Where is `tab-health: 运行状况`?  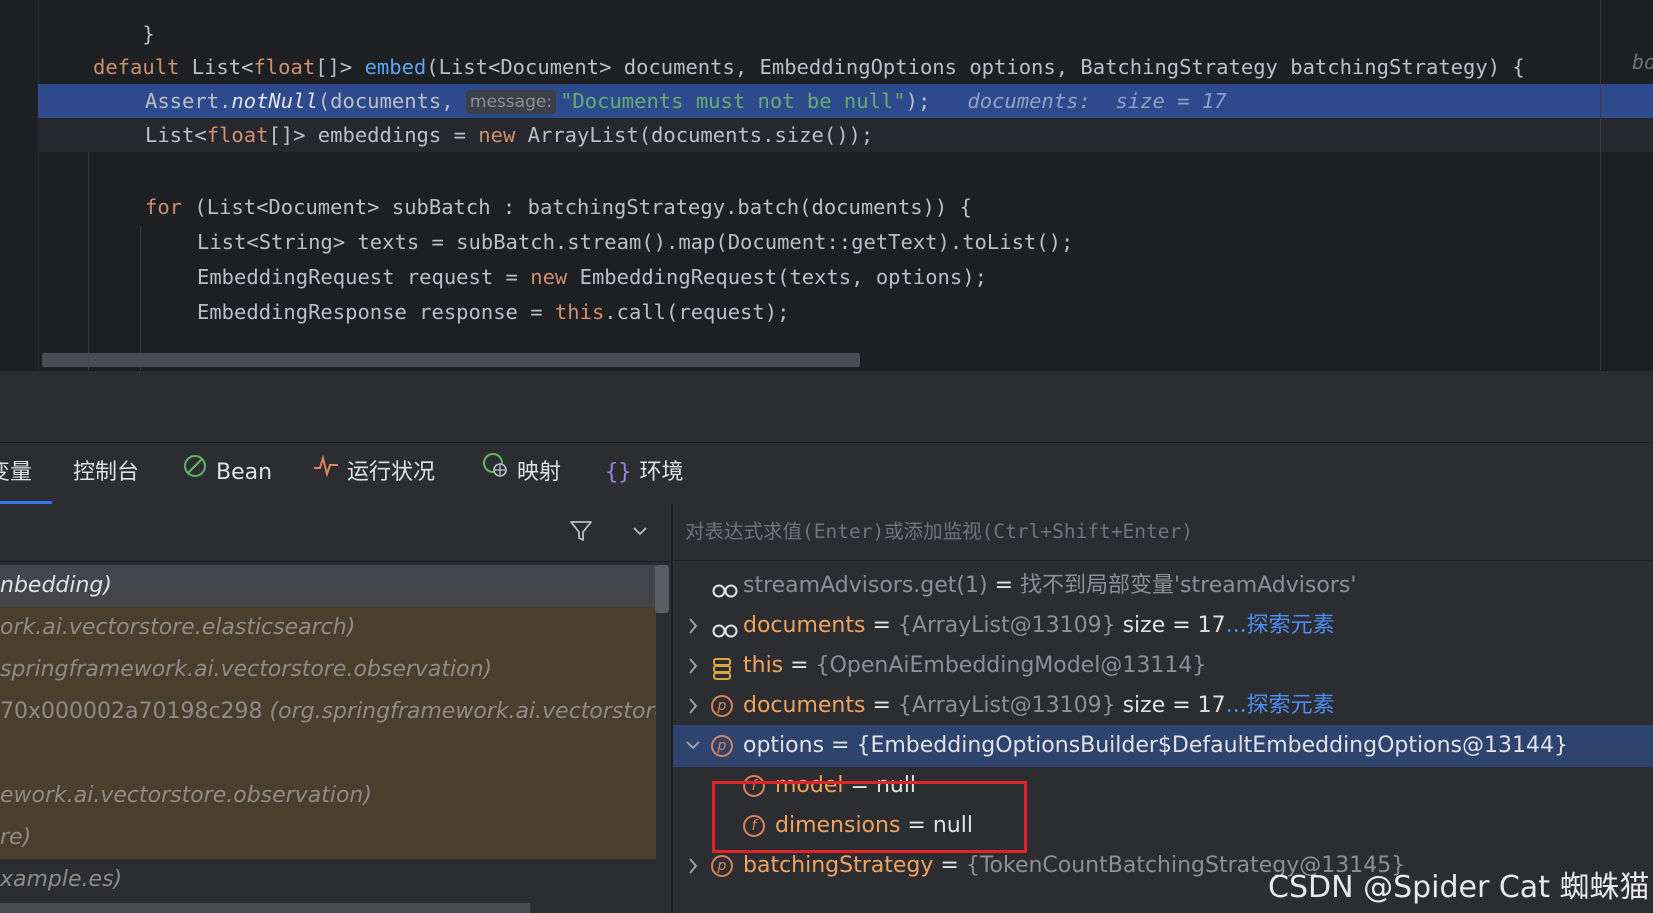
tab-health: 运行状况 is located at coordinates (374, 474).